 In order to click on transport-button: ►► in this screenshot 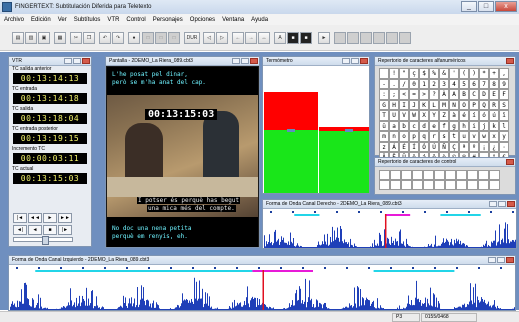, I will do `click(65, 218)`.